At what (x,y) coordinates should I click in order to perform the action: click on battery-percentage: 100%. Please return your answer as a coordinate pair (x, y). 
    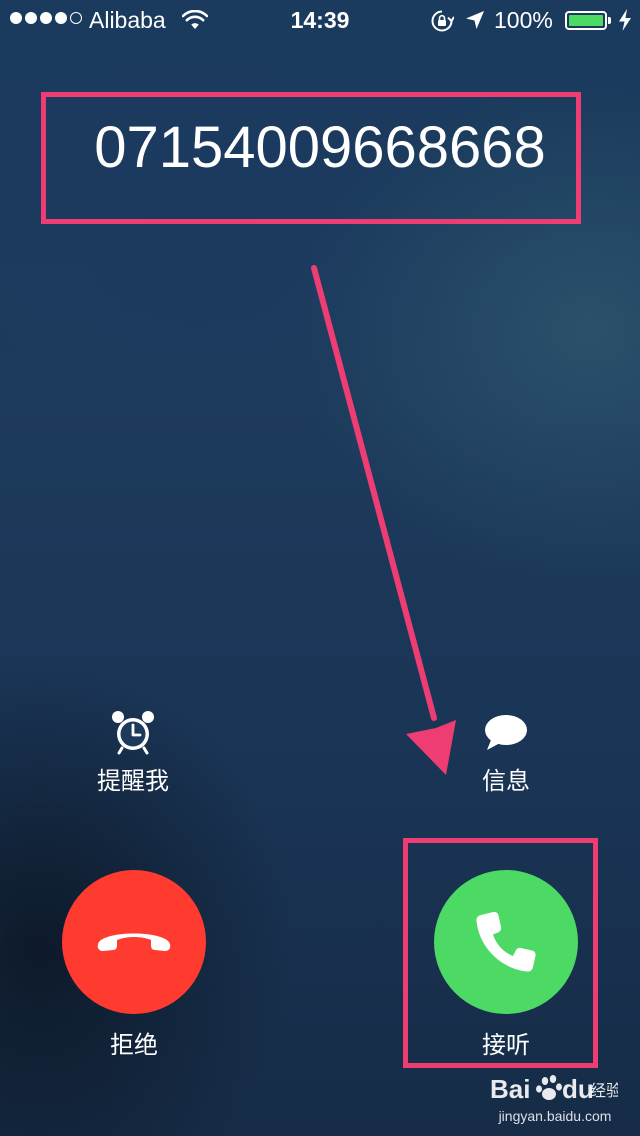
    Looking at the image, I should click on (523, 20).